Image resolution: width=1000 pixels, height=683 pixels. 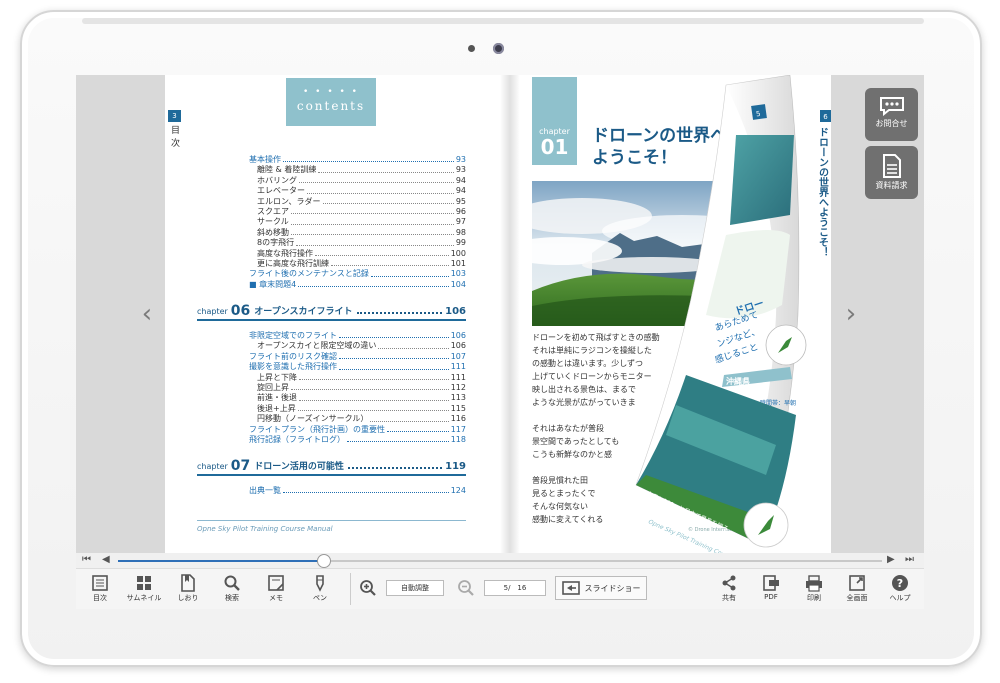 I want to click on last-page-icon: ⏭, so click(x=909, y=559).